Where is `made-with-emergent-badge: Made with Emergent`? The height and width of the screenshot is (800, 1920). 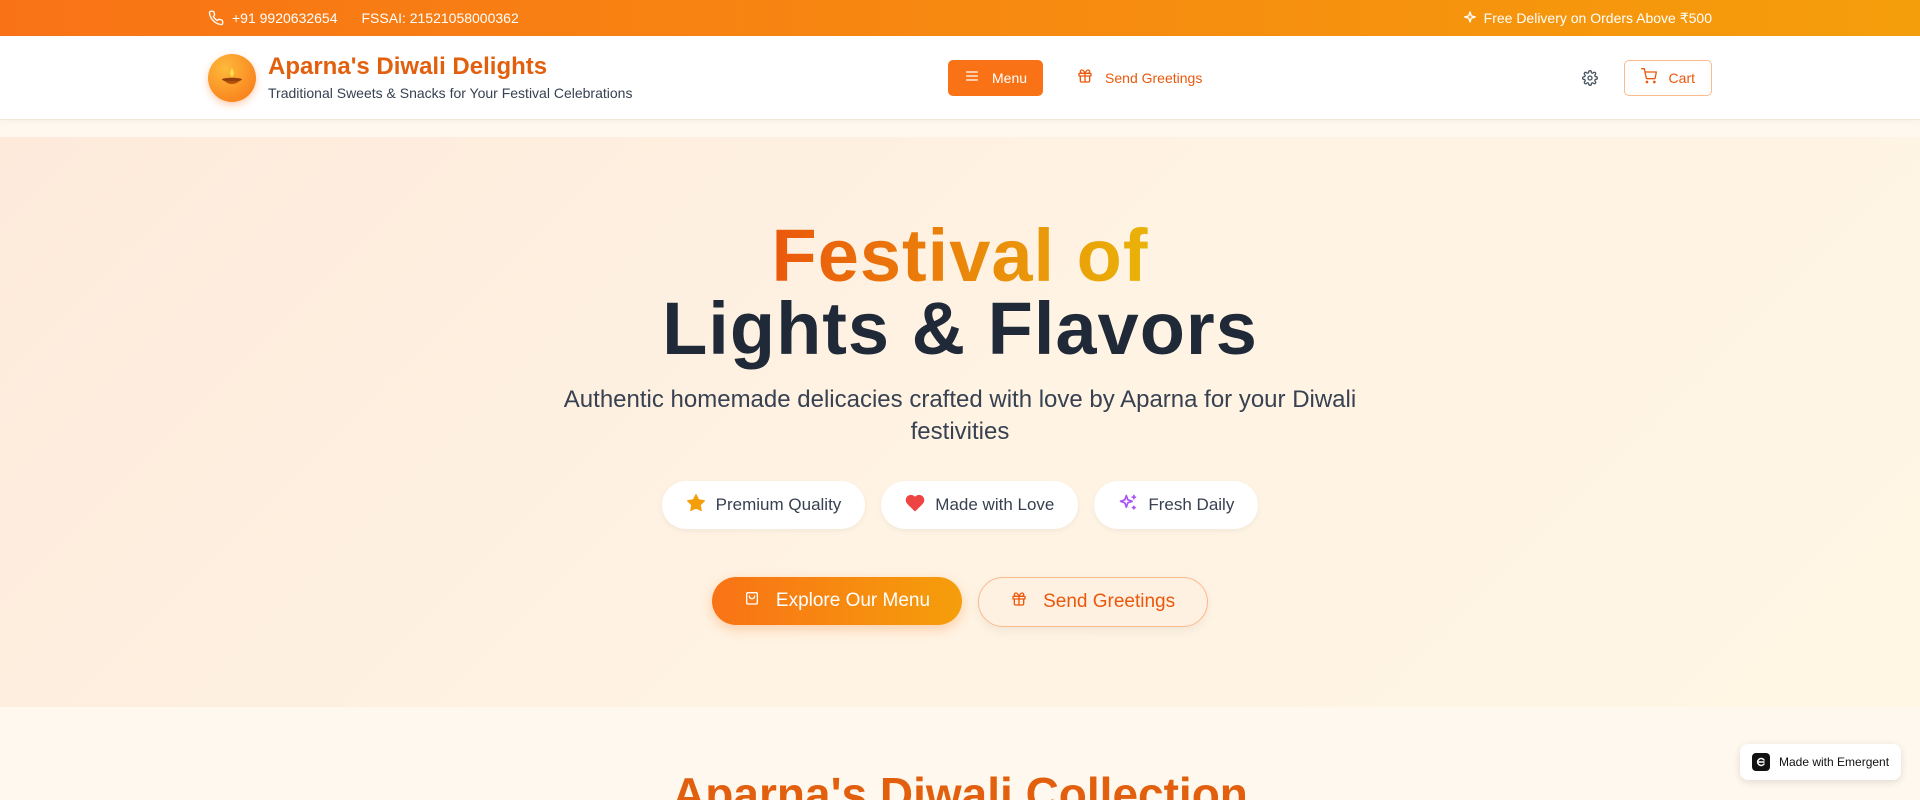 made-with-emergent-badge: Made with Emergent is located at coordinates (1821, 762).